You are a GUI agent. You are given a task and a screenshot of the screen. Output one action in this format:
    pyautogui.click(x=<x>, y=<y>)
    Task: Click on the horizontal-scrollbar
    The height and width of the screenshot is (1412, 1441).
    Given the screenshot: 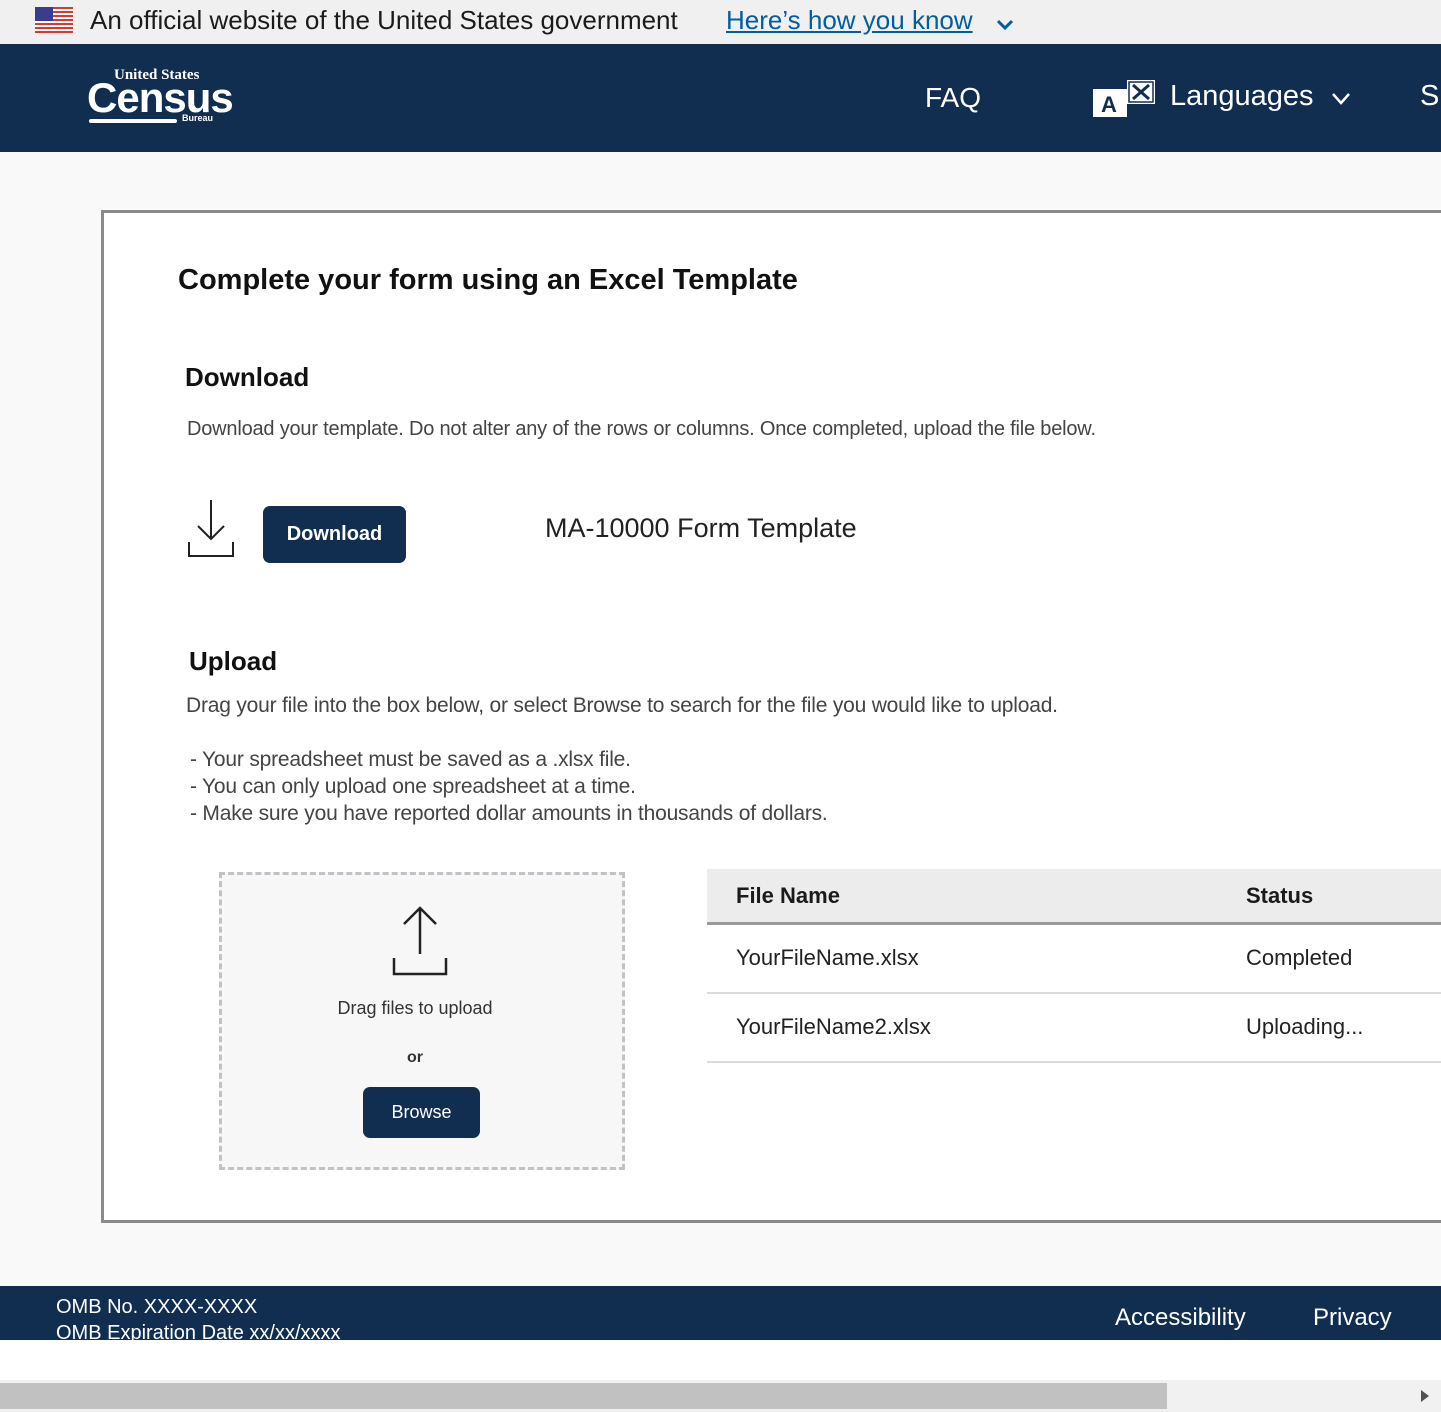 What is the action you would take?
    pyautogui.click(x=720, y=1396)
    